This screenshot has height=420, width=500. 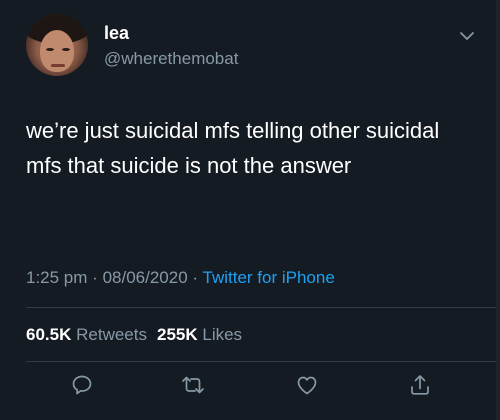 What do you see at coordinates (467, 36) in the screenshot?
I see `chevron-down-icon` at bounding box center [467, 36].